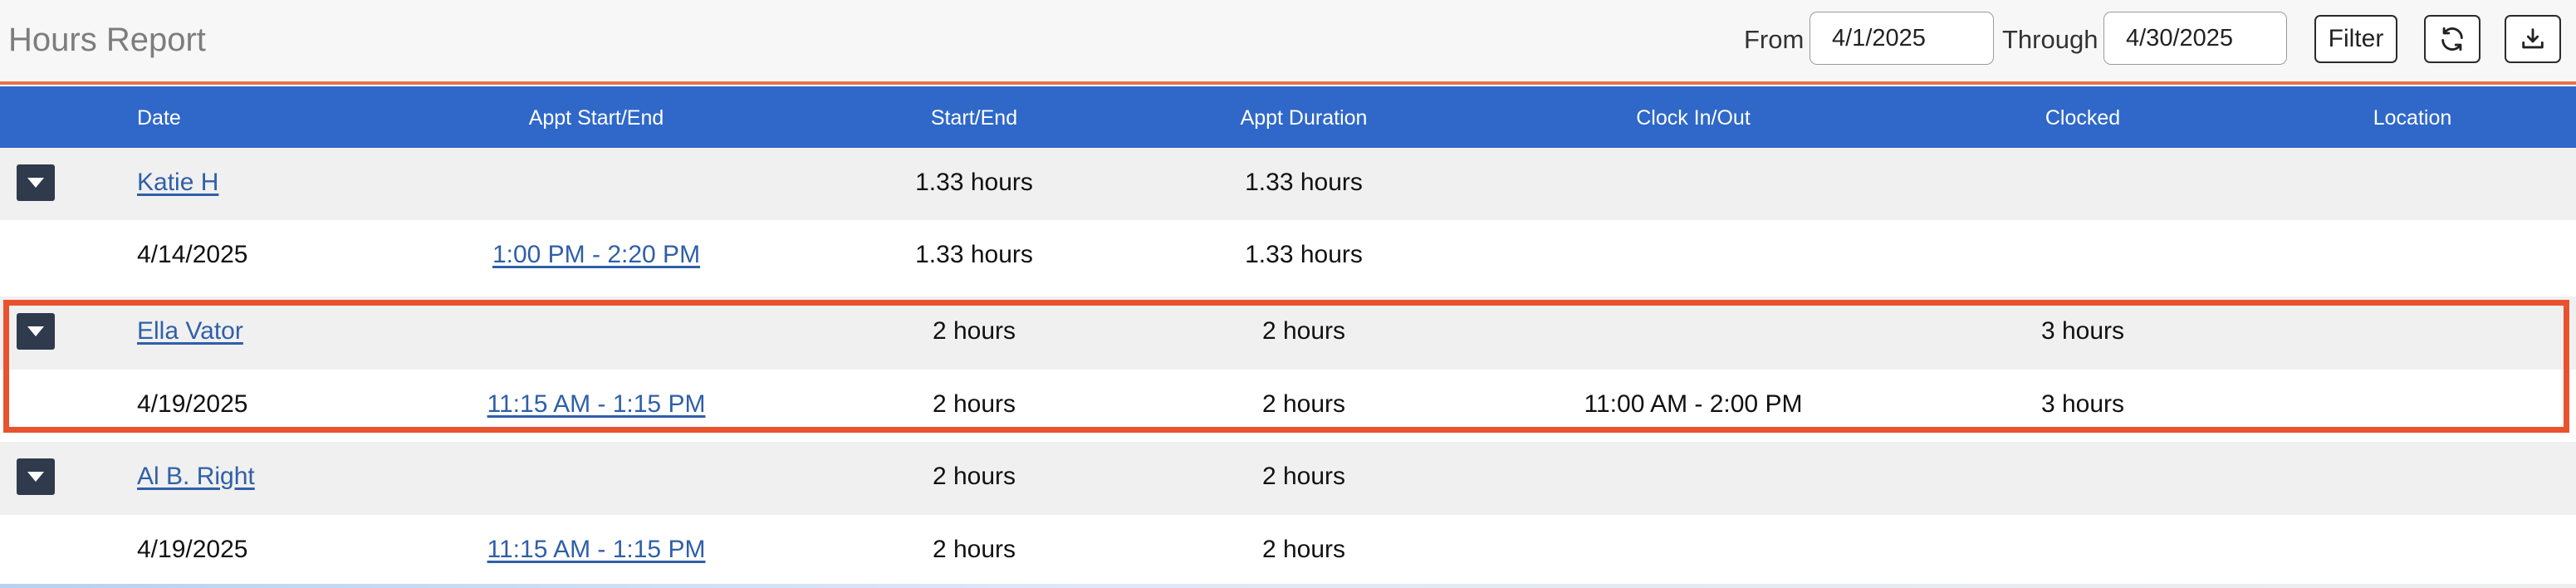 Image resolution: width=2576 pixels, height=588 pixels. Describe the element at coordinates (2082, 118) in the screenshot. I see `column-header-clocked: Clocked` at that location.